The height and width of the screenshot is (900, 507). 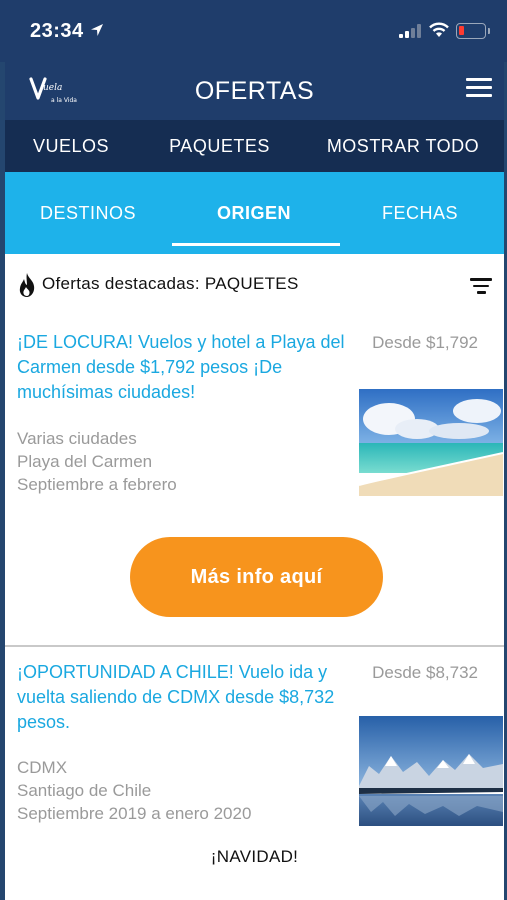 What do you see at coordinates (85, 461) in the screenshot?
I see `offer-destination: Playa del Carmen` at bounding box center [85, 461].